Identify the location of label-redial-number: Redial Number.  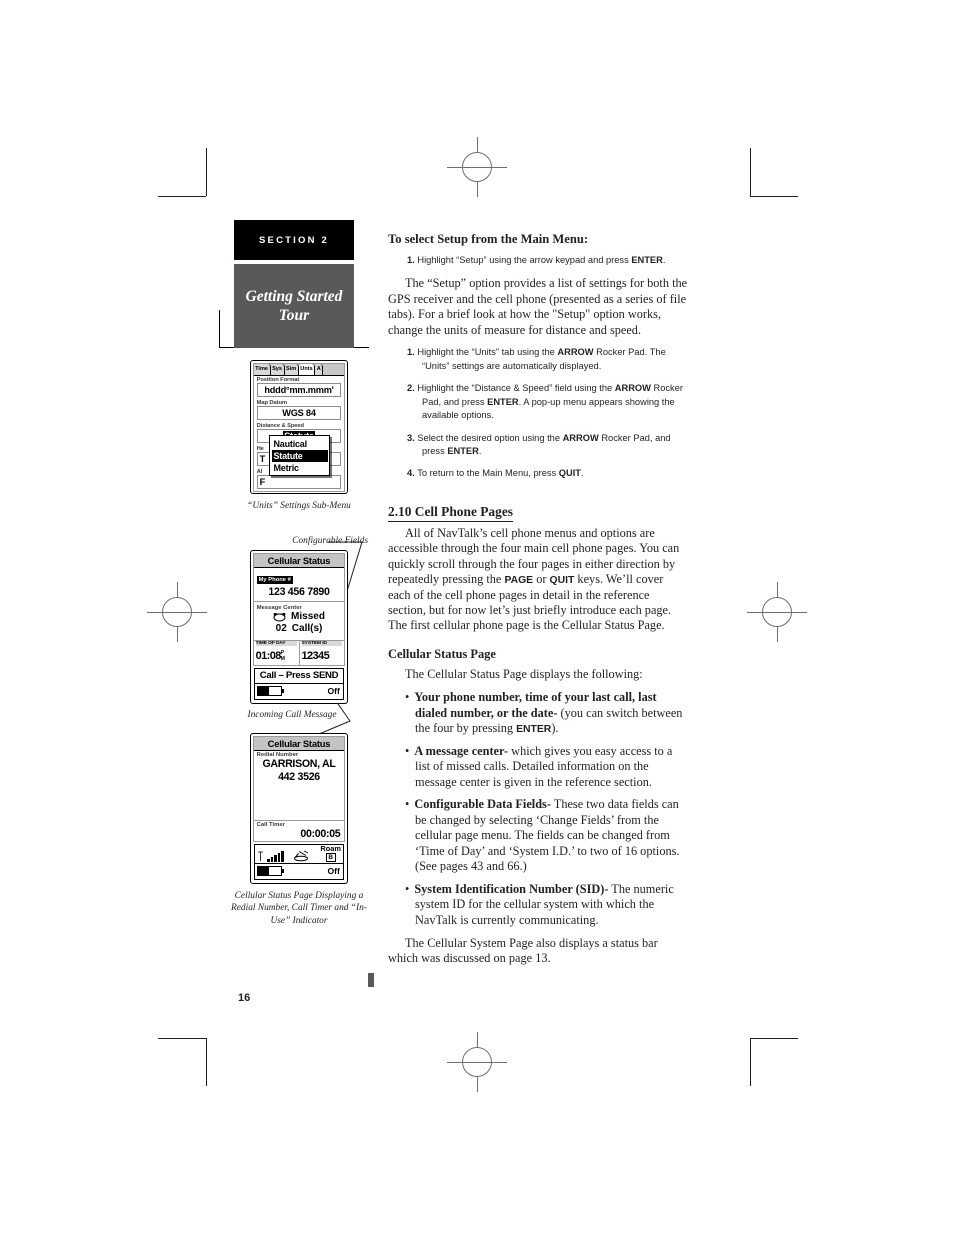
(277, 754).